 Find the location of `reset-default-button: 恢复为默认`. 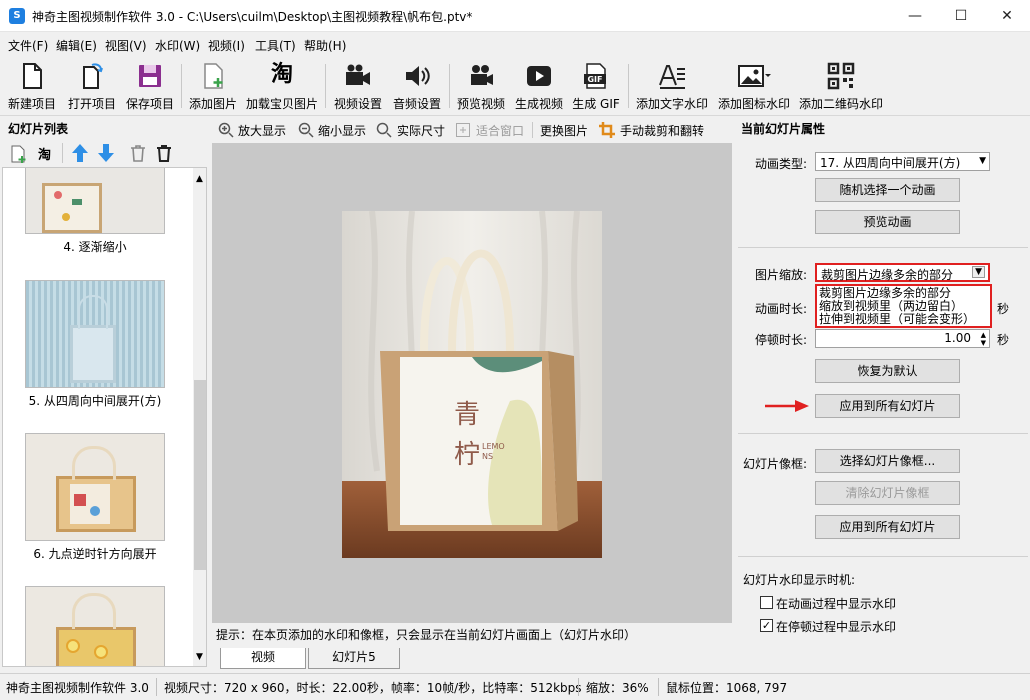

reset-default-button: 恢复为默认 is located at coordinates (887, 371).